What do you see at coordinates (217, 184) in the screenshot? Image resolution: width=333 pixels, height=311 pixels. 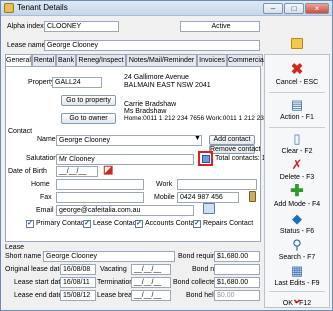 I see `work-phone-field` at bounding box center [217, 184].